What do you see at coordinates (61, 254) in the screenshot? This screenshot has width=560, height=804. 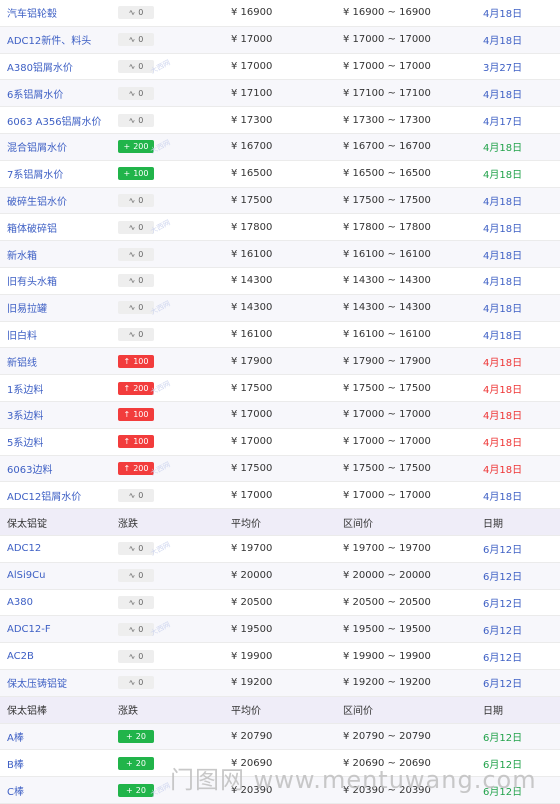 I see `product-name-link: 新水箱` at bounding box center [61, 254].